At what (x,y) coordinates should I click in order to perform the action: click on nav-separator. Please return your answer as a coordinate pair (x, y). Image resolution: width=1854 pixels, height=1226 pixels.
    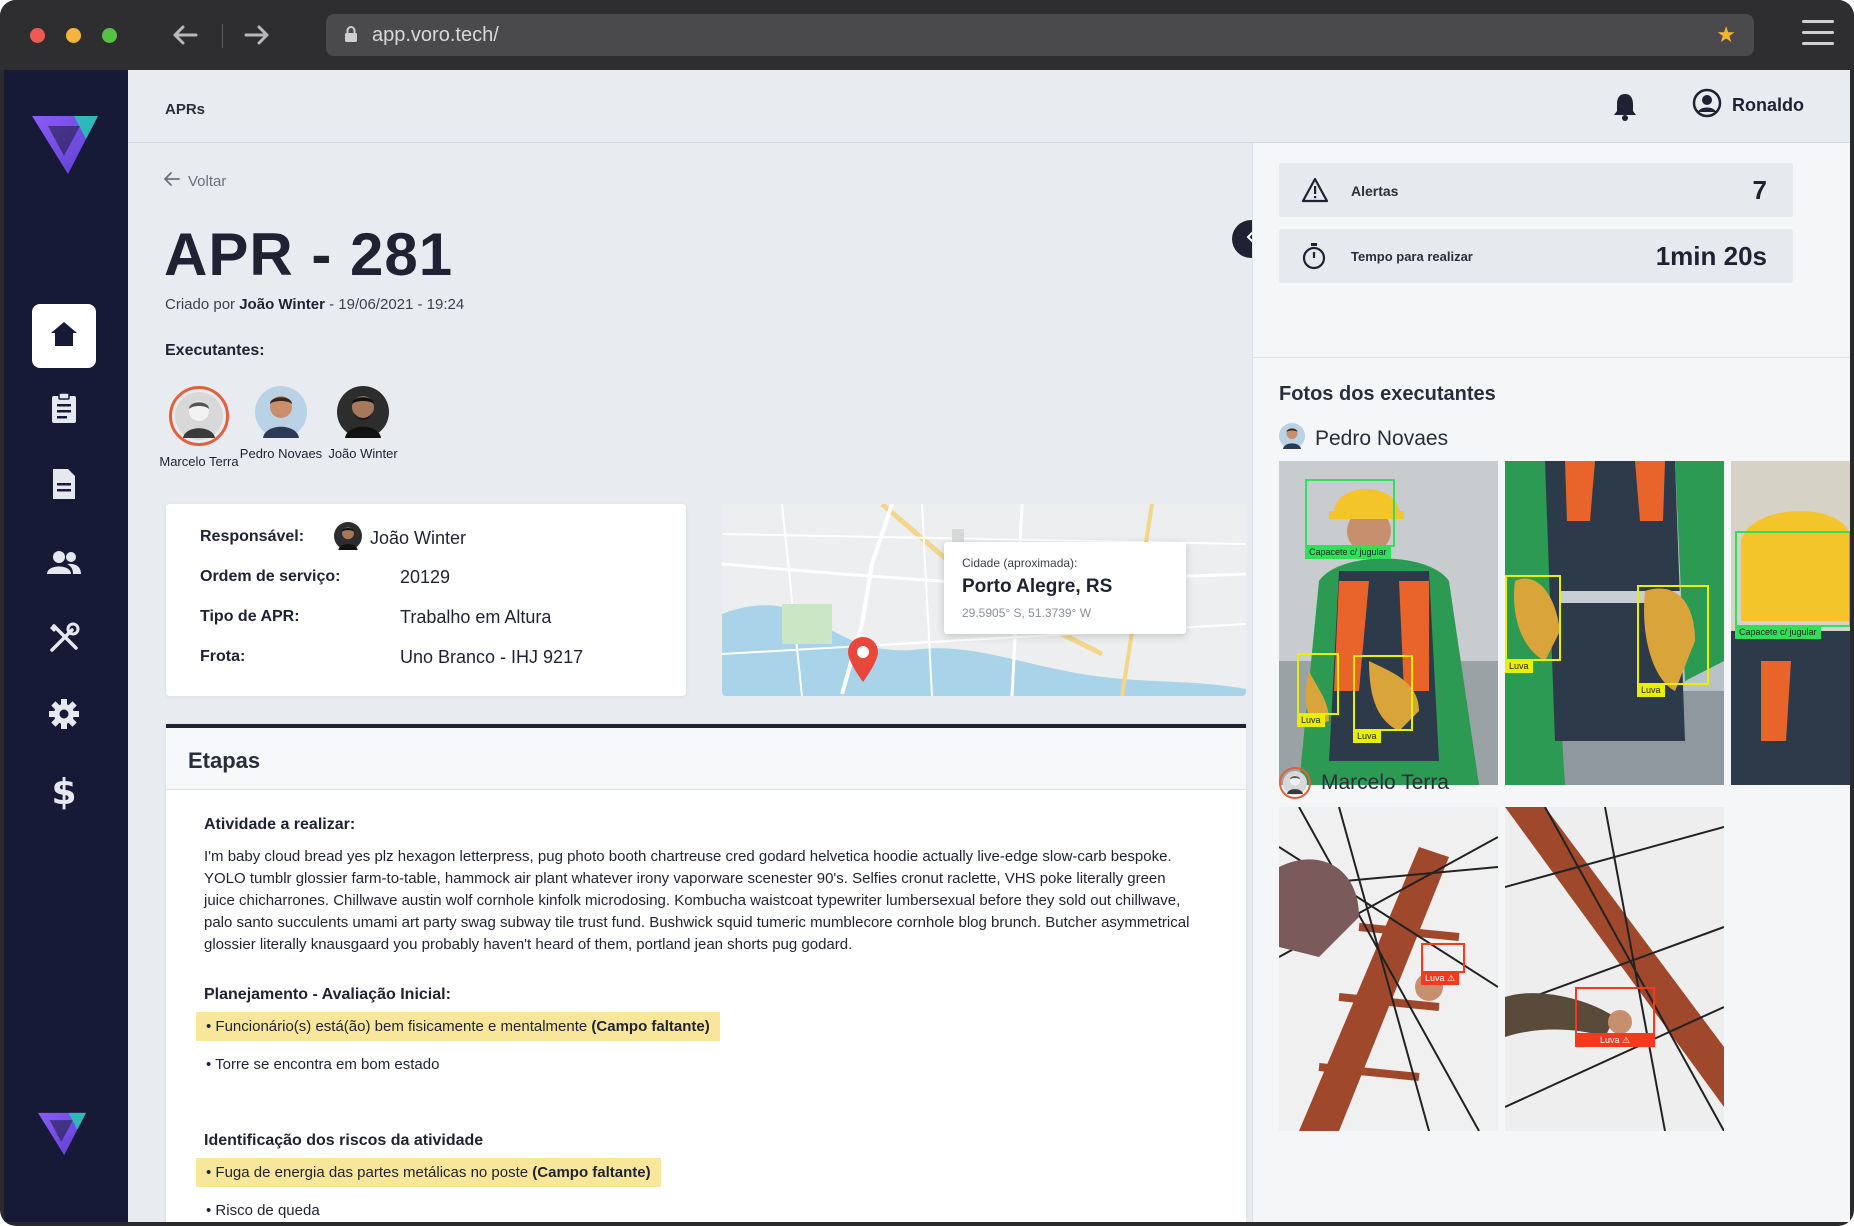
    Looking at the image, I should click on (222, 36).